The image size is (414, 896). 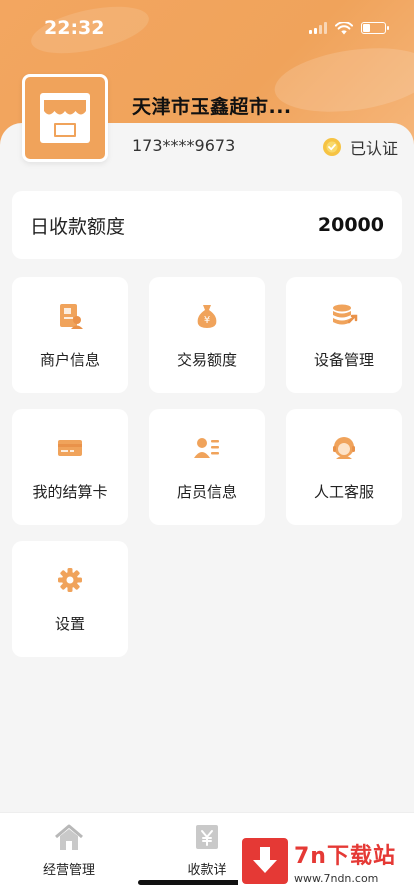 What do you see at coordinates (70, 316) in the screenshot?
I see `merchant-info-icon` at bounding box center [70, 316].